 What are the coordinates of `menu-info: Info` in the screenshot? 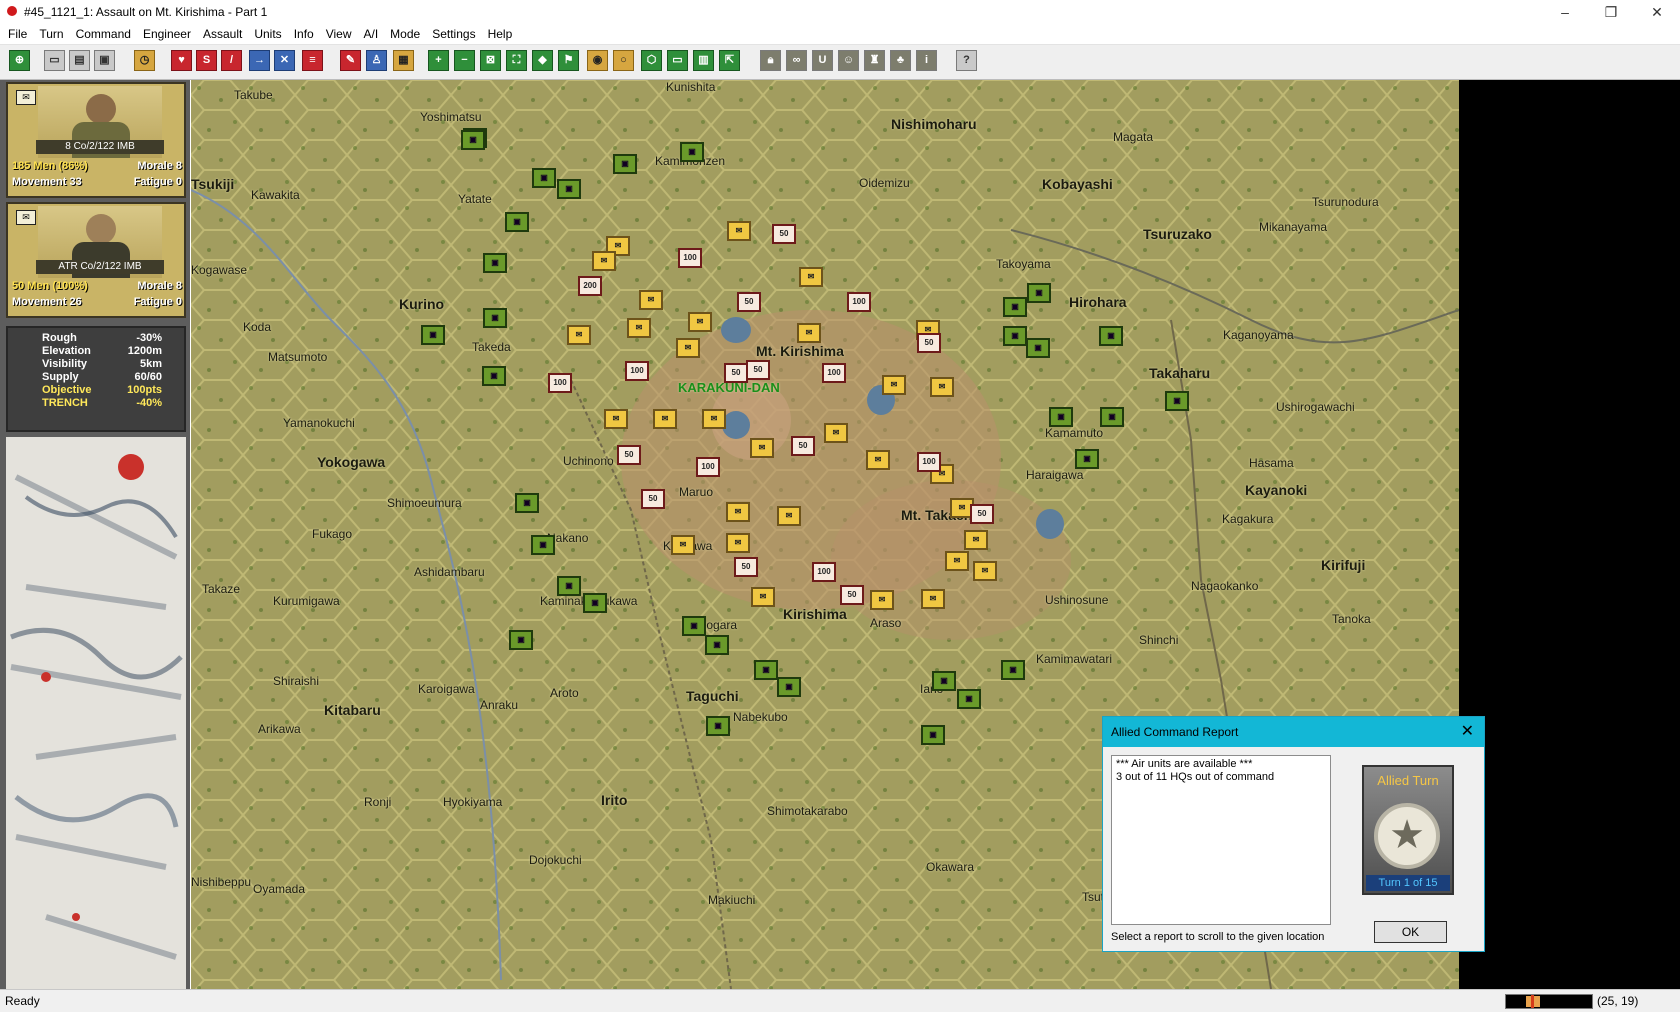 It's located at (304, 34).